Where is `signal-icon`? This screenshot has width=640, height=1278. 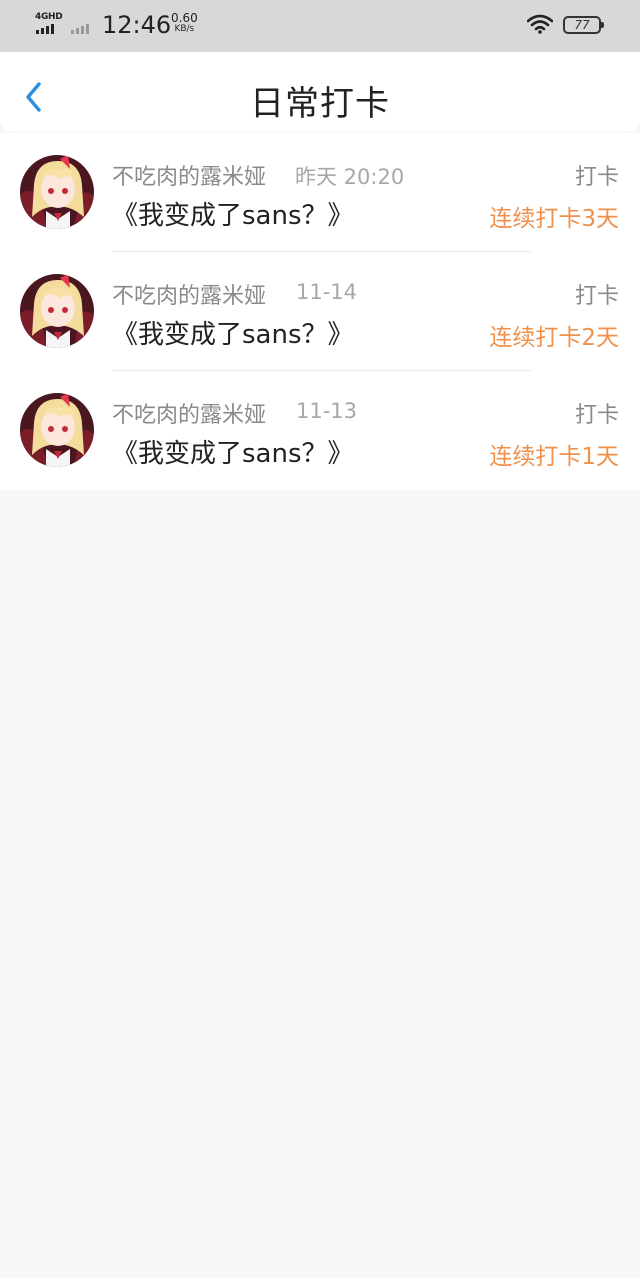 signal-icon is located at coordinates (45, 28).